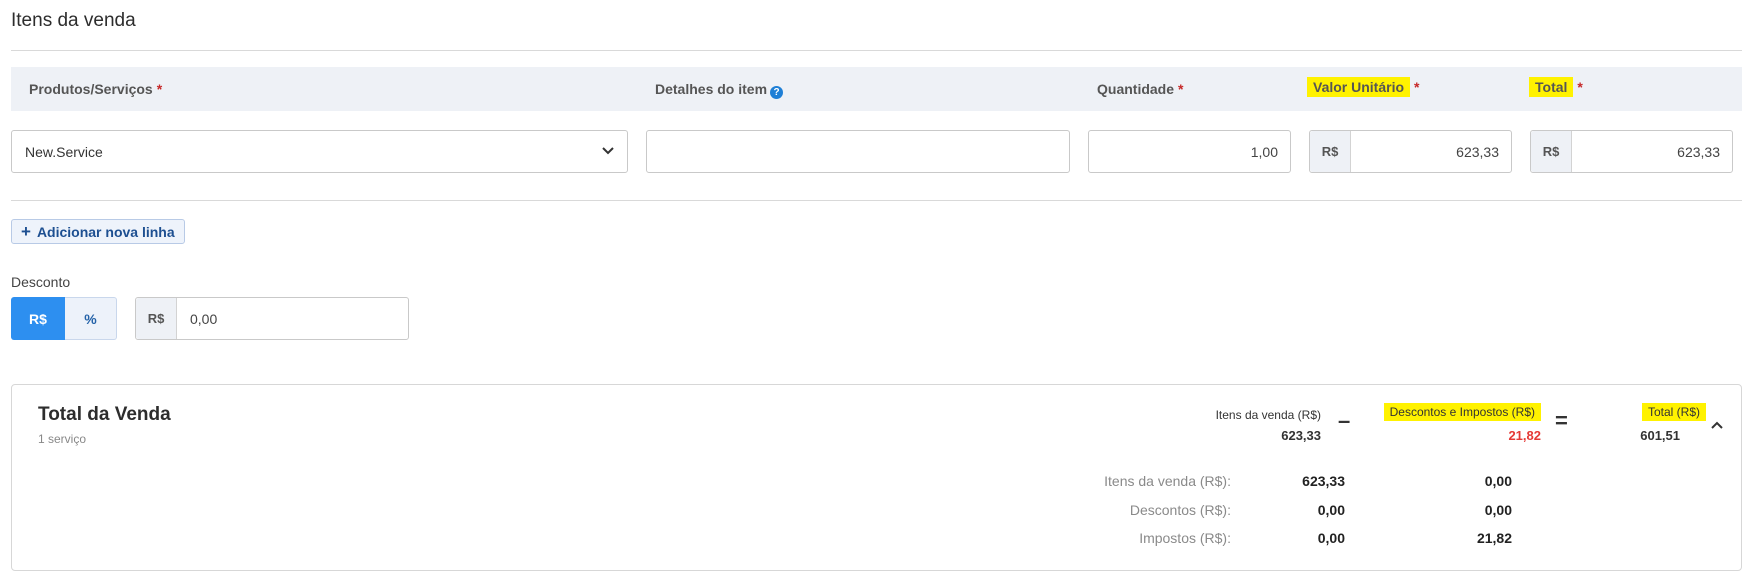 Image resolution: width=1748 pixels, height=576 pixels. I want to click on section-title: Itens da venda, so click(73, 20).